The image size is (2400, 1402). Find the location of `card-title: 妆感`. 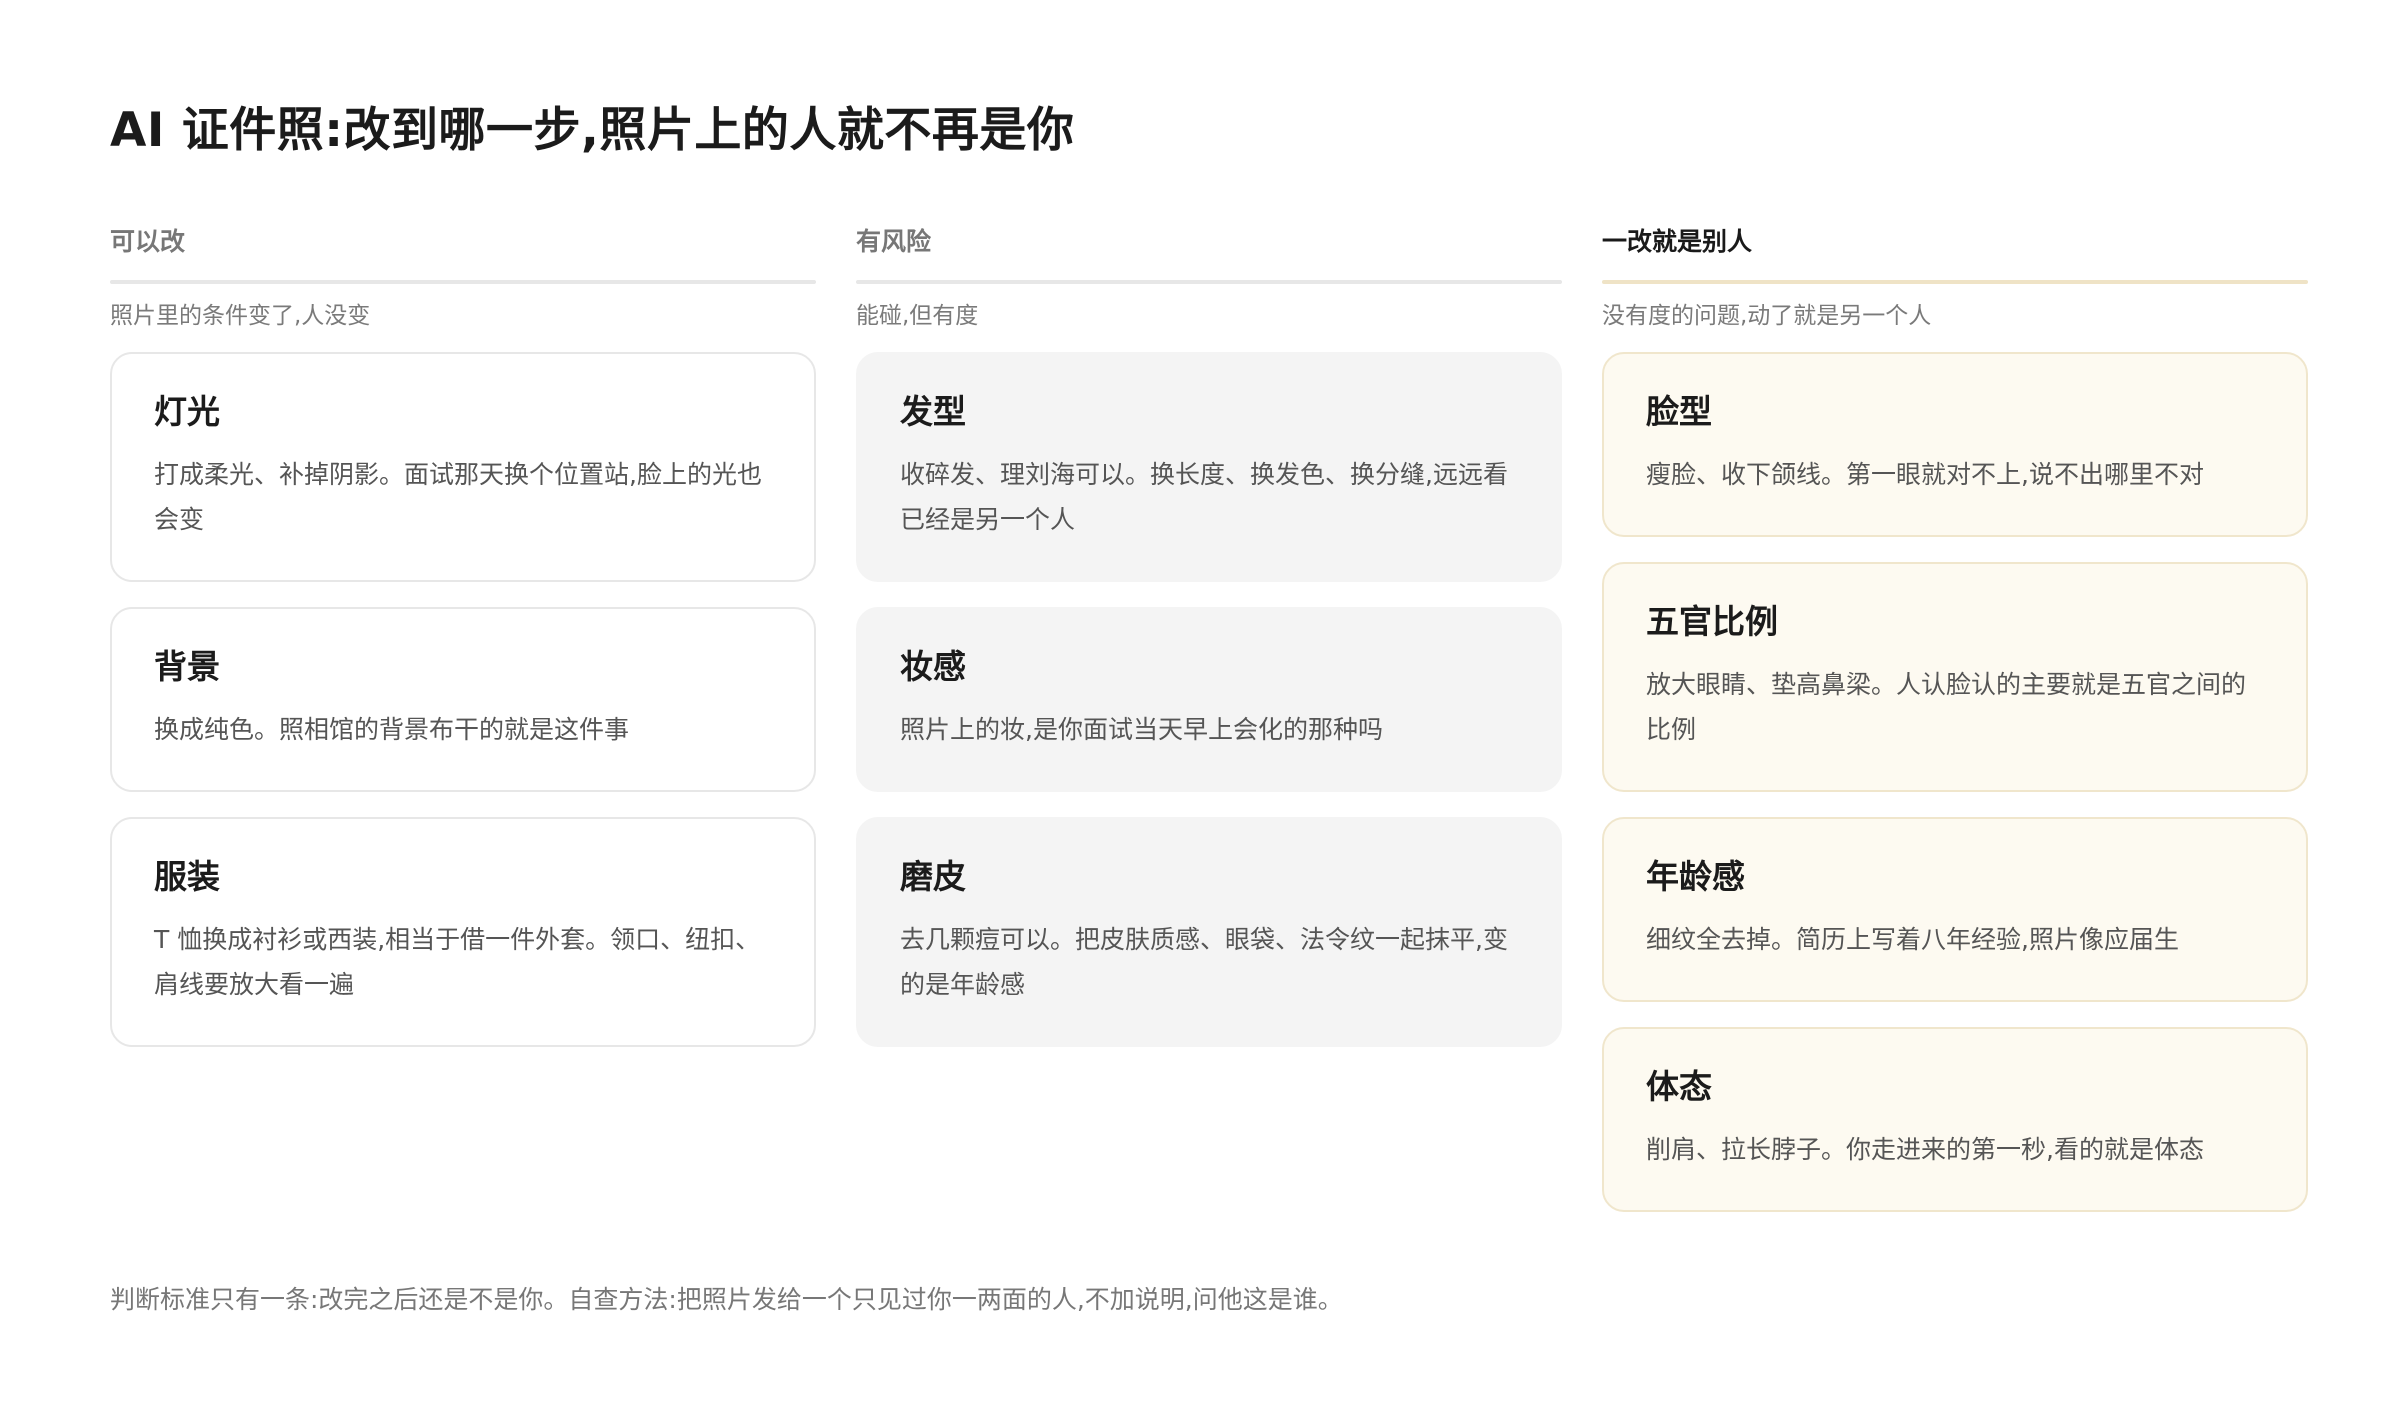

card-title: 妆感 is located at coordinates (933, 666).